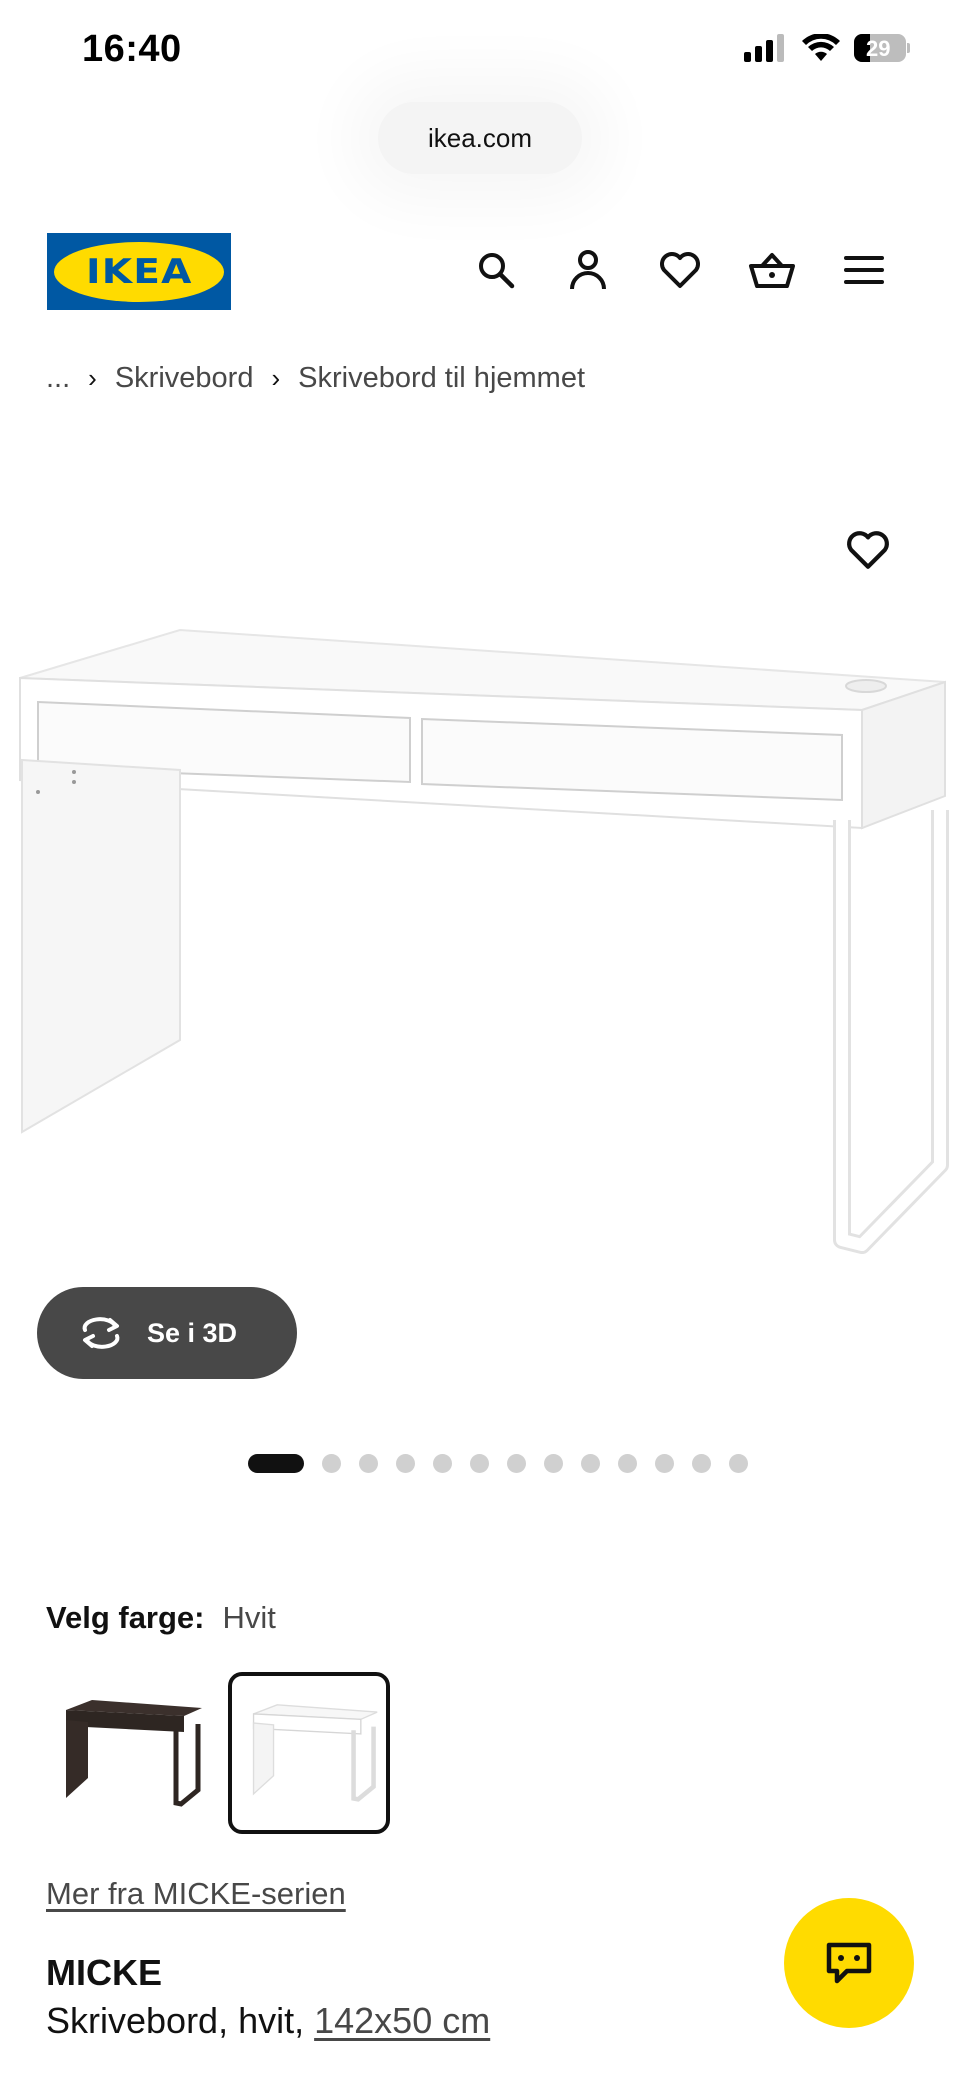 The image size is (960, 2078). Describe the element at coordinates (192, 1332) in the screenshot. I see `view-in-3d-label: Se i 3D` at that location.